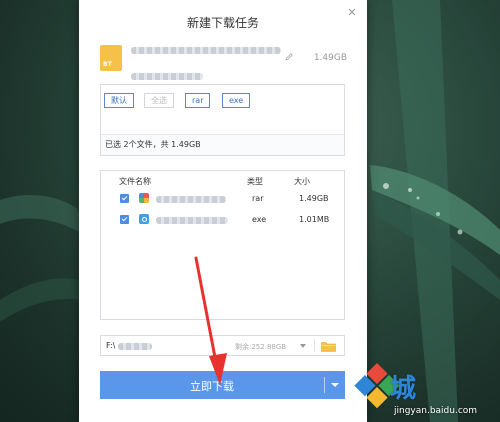  Describe the element at coordinates (352, 13) in the screenshot. I see `close-icon: ✕` at that location.